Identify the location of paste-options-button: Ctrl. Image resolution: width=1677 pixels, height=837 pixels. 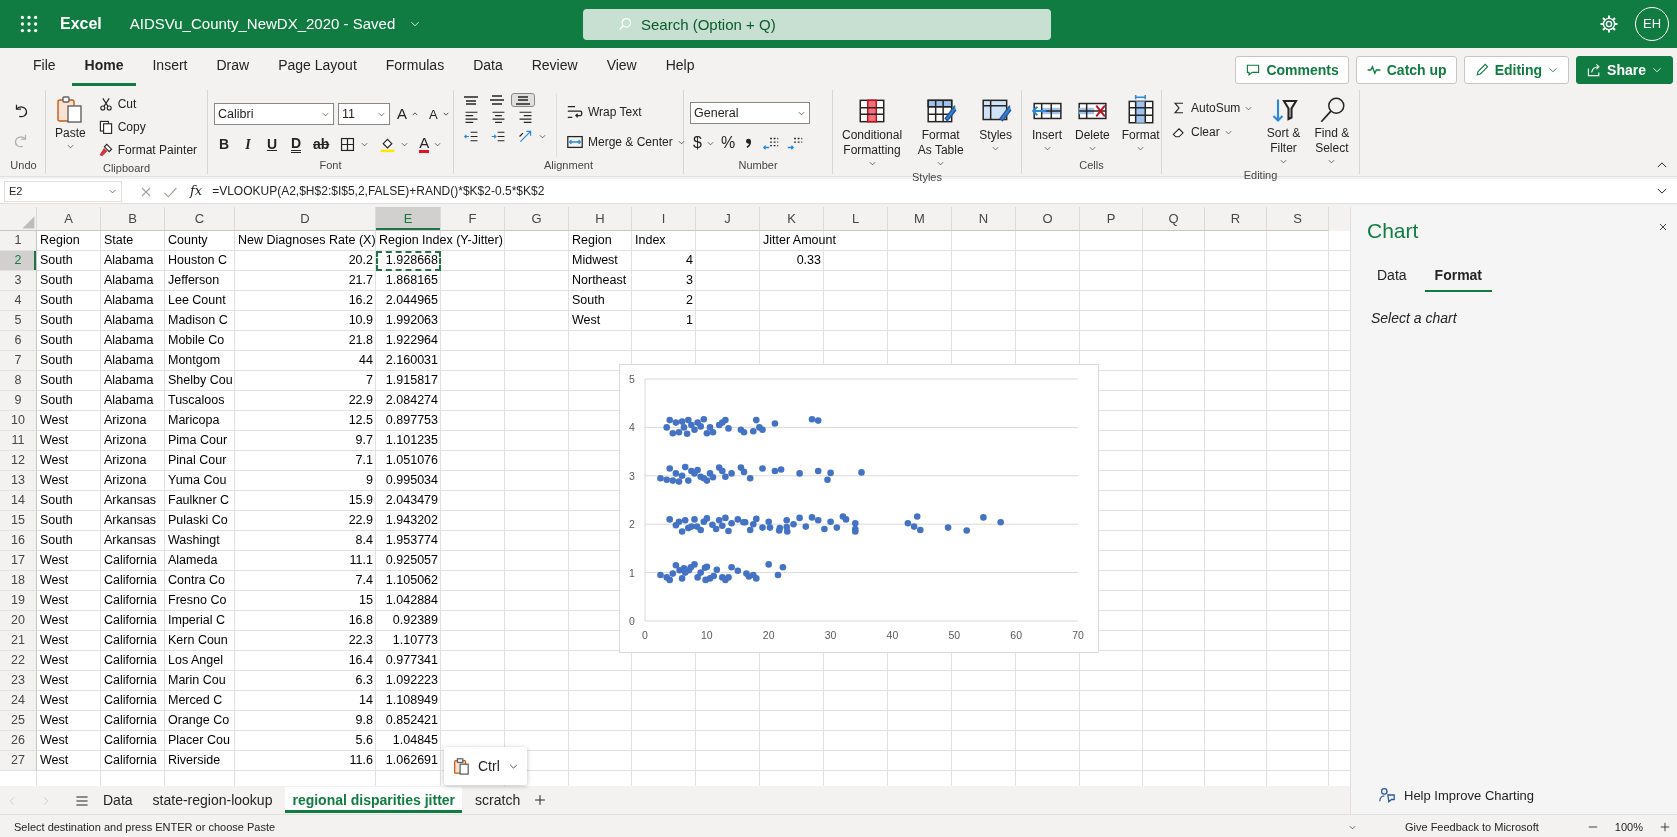
(485, 766).